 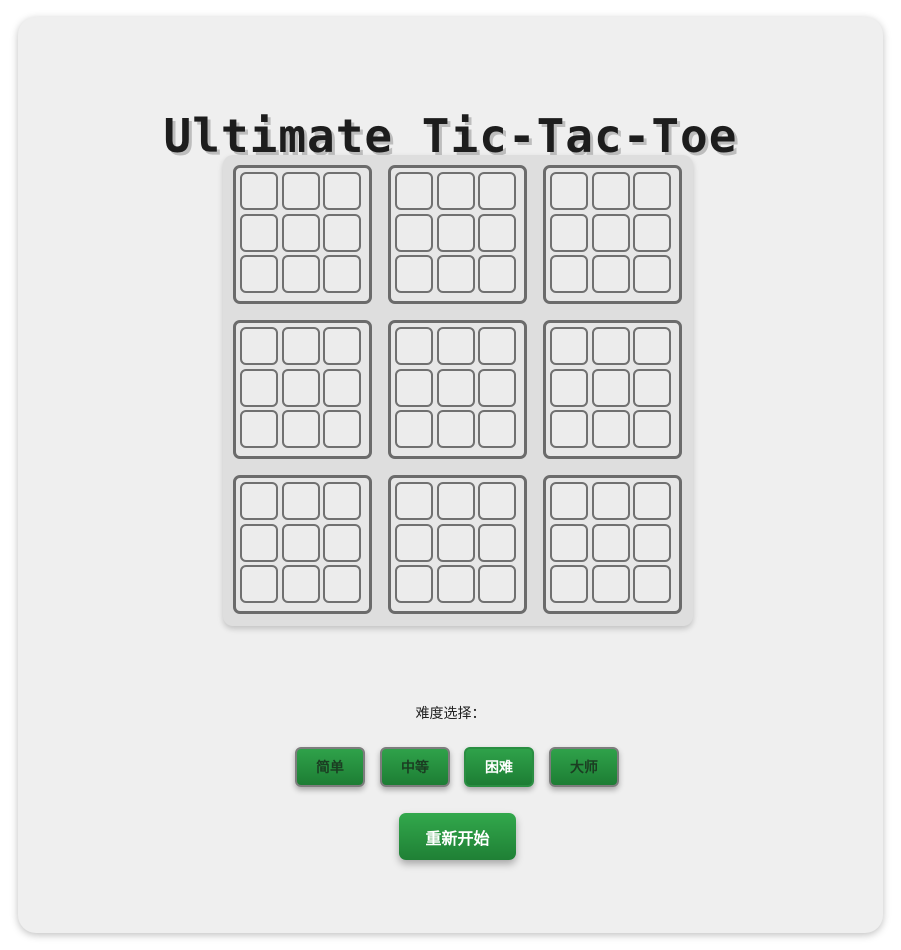 I want to click on difficulty-easy-button: 简单, so click(x=330, y=767).